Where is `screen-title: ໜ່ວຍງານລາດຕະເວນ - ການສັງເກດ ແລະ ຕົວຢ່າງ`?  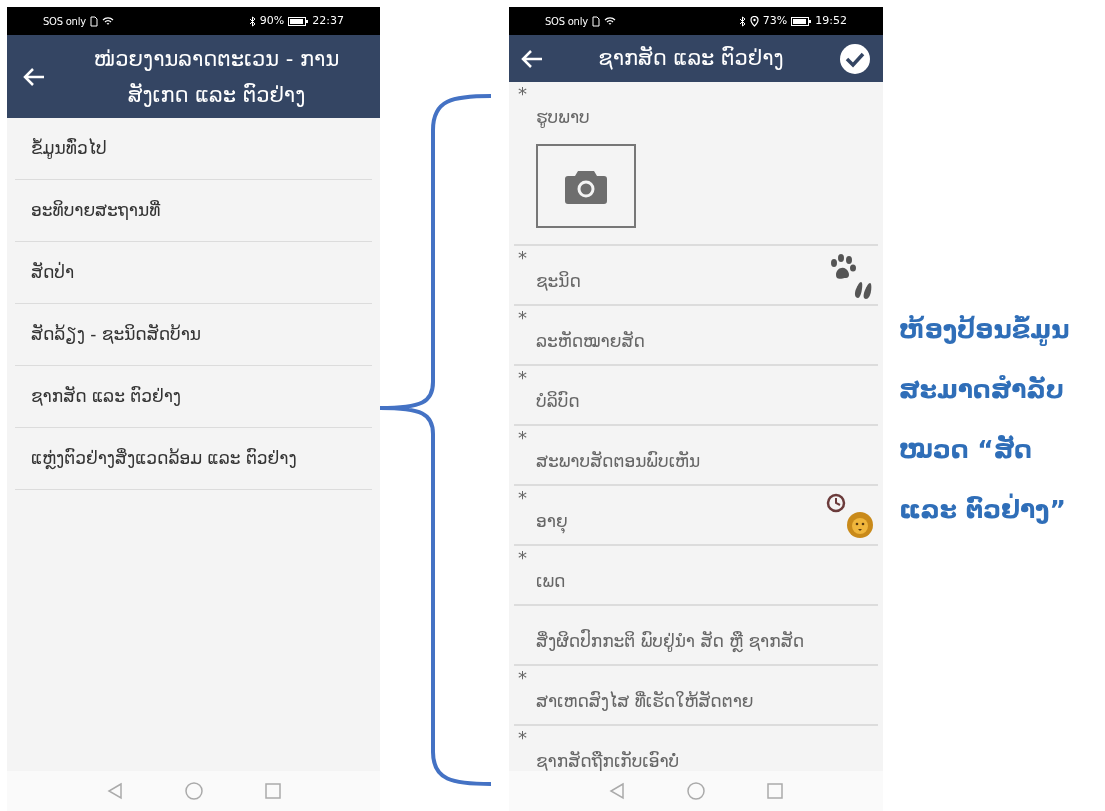 screen-title: ໜ່ວຍງານລາດຕະເວນ - ການສັງເກດ ແລະ ຕົວຢ່າງ is located at coordinates (216, 77).